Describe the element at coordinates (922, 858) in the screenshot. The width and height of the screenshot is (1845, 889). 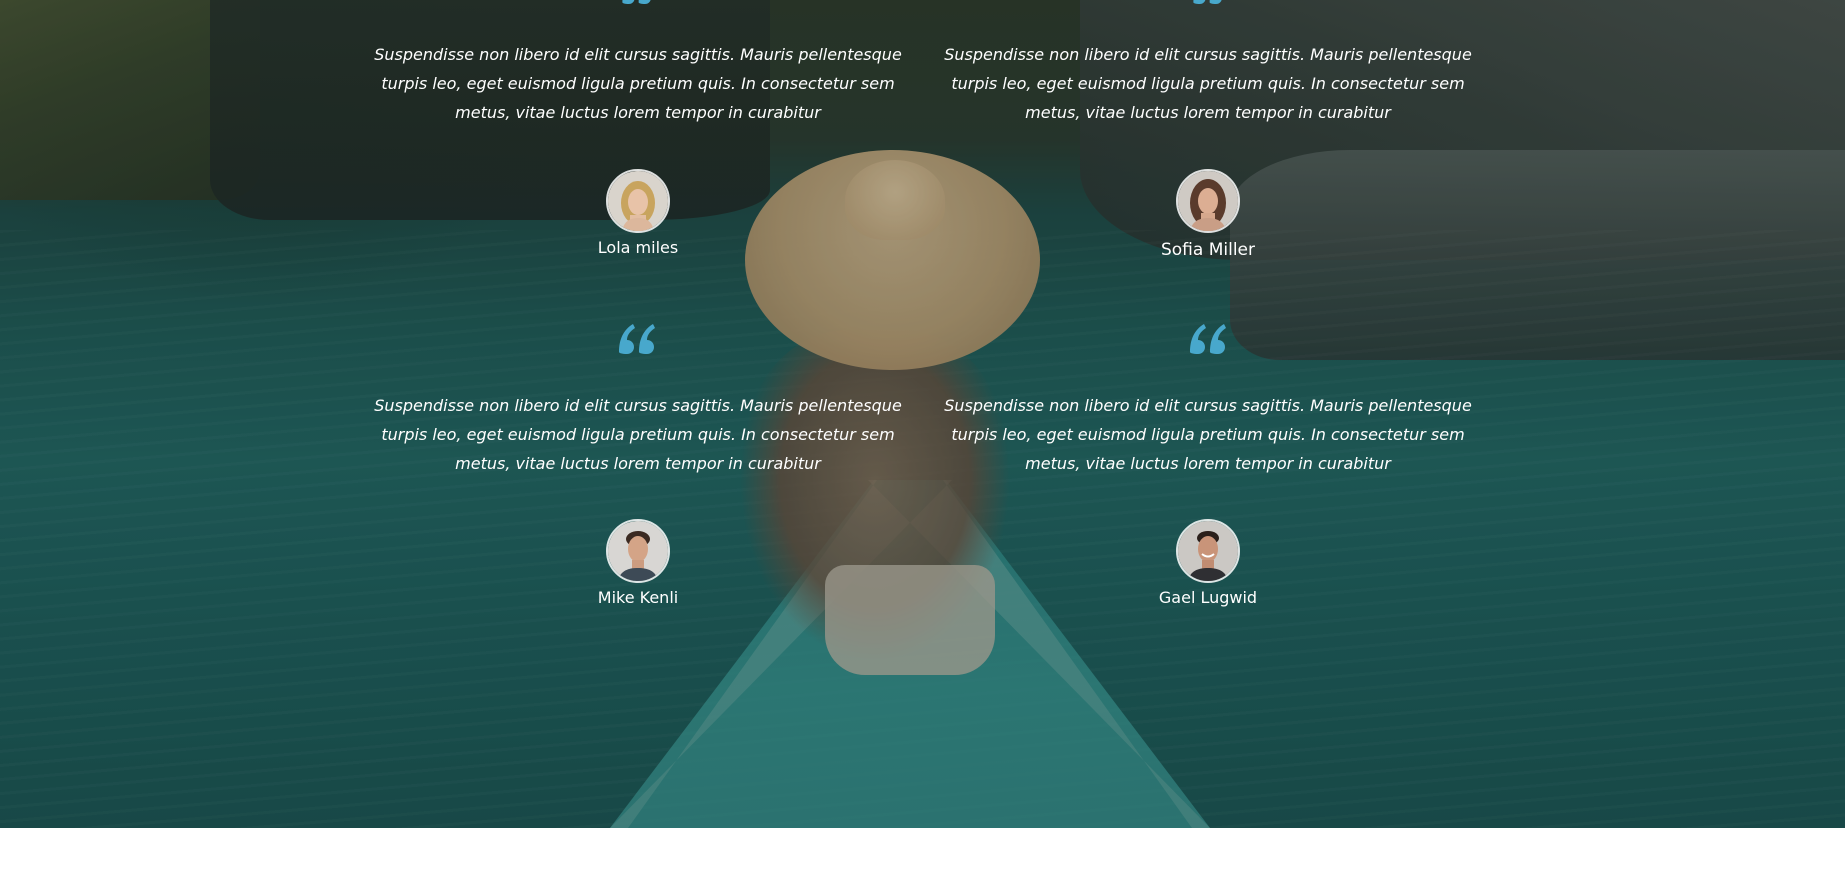
I see `page-footer-space` at that location.